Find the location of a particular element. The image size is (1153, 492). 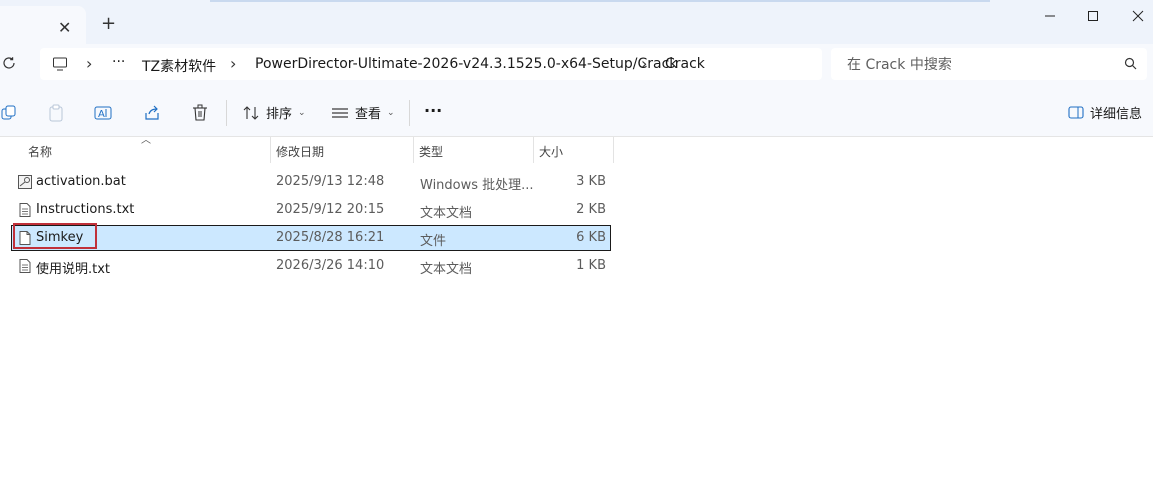

file-name: Instructions.txt is located at coordinates (85, 209).